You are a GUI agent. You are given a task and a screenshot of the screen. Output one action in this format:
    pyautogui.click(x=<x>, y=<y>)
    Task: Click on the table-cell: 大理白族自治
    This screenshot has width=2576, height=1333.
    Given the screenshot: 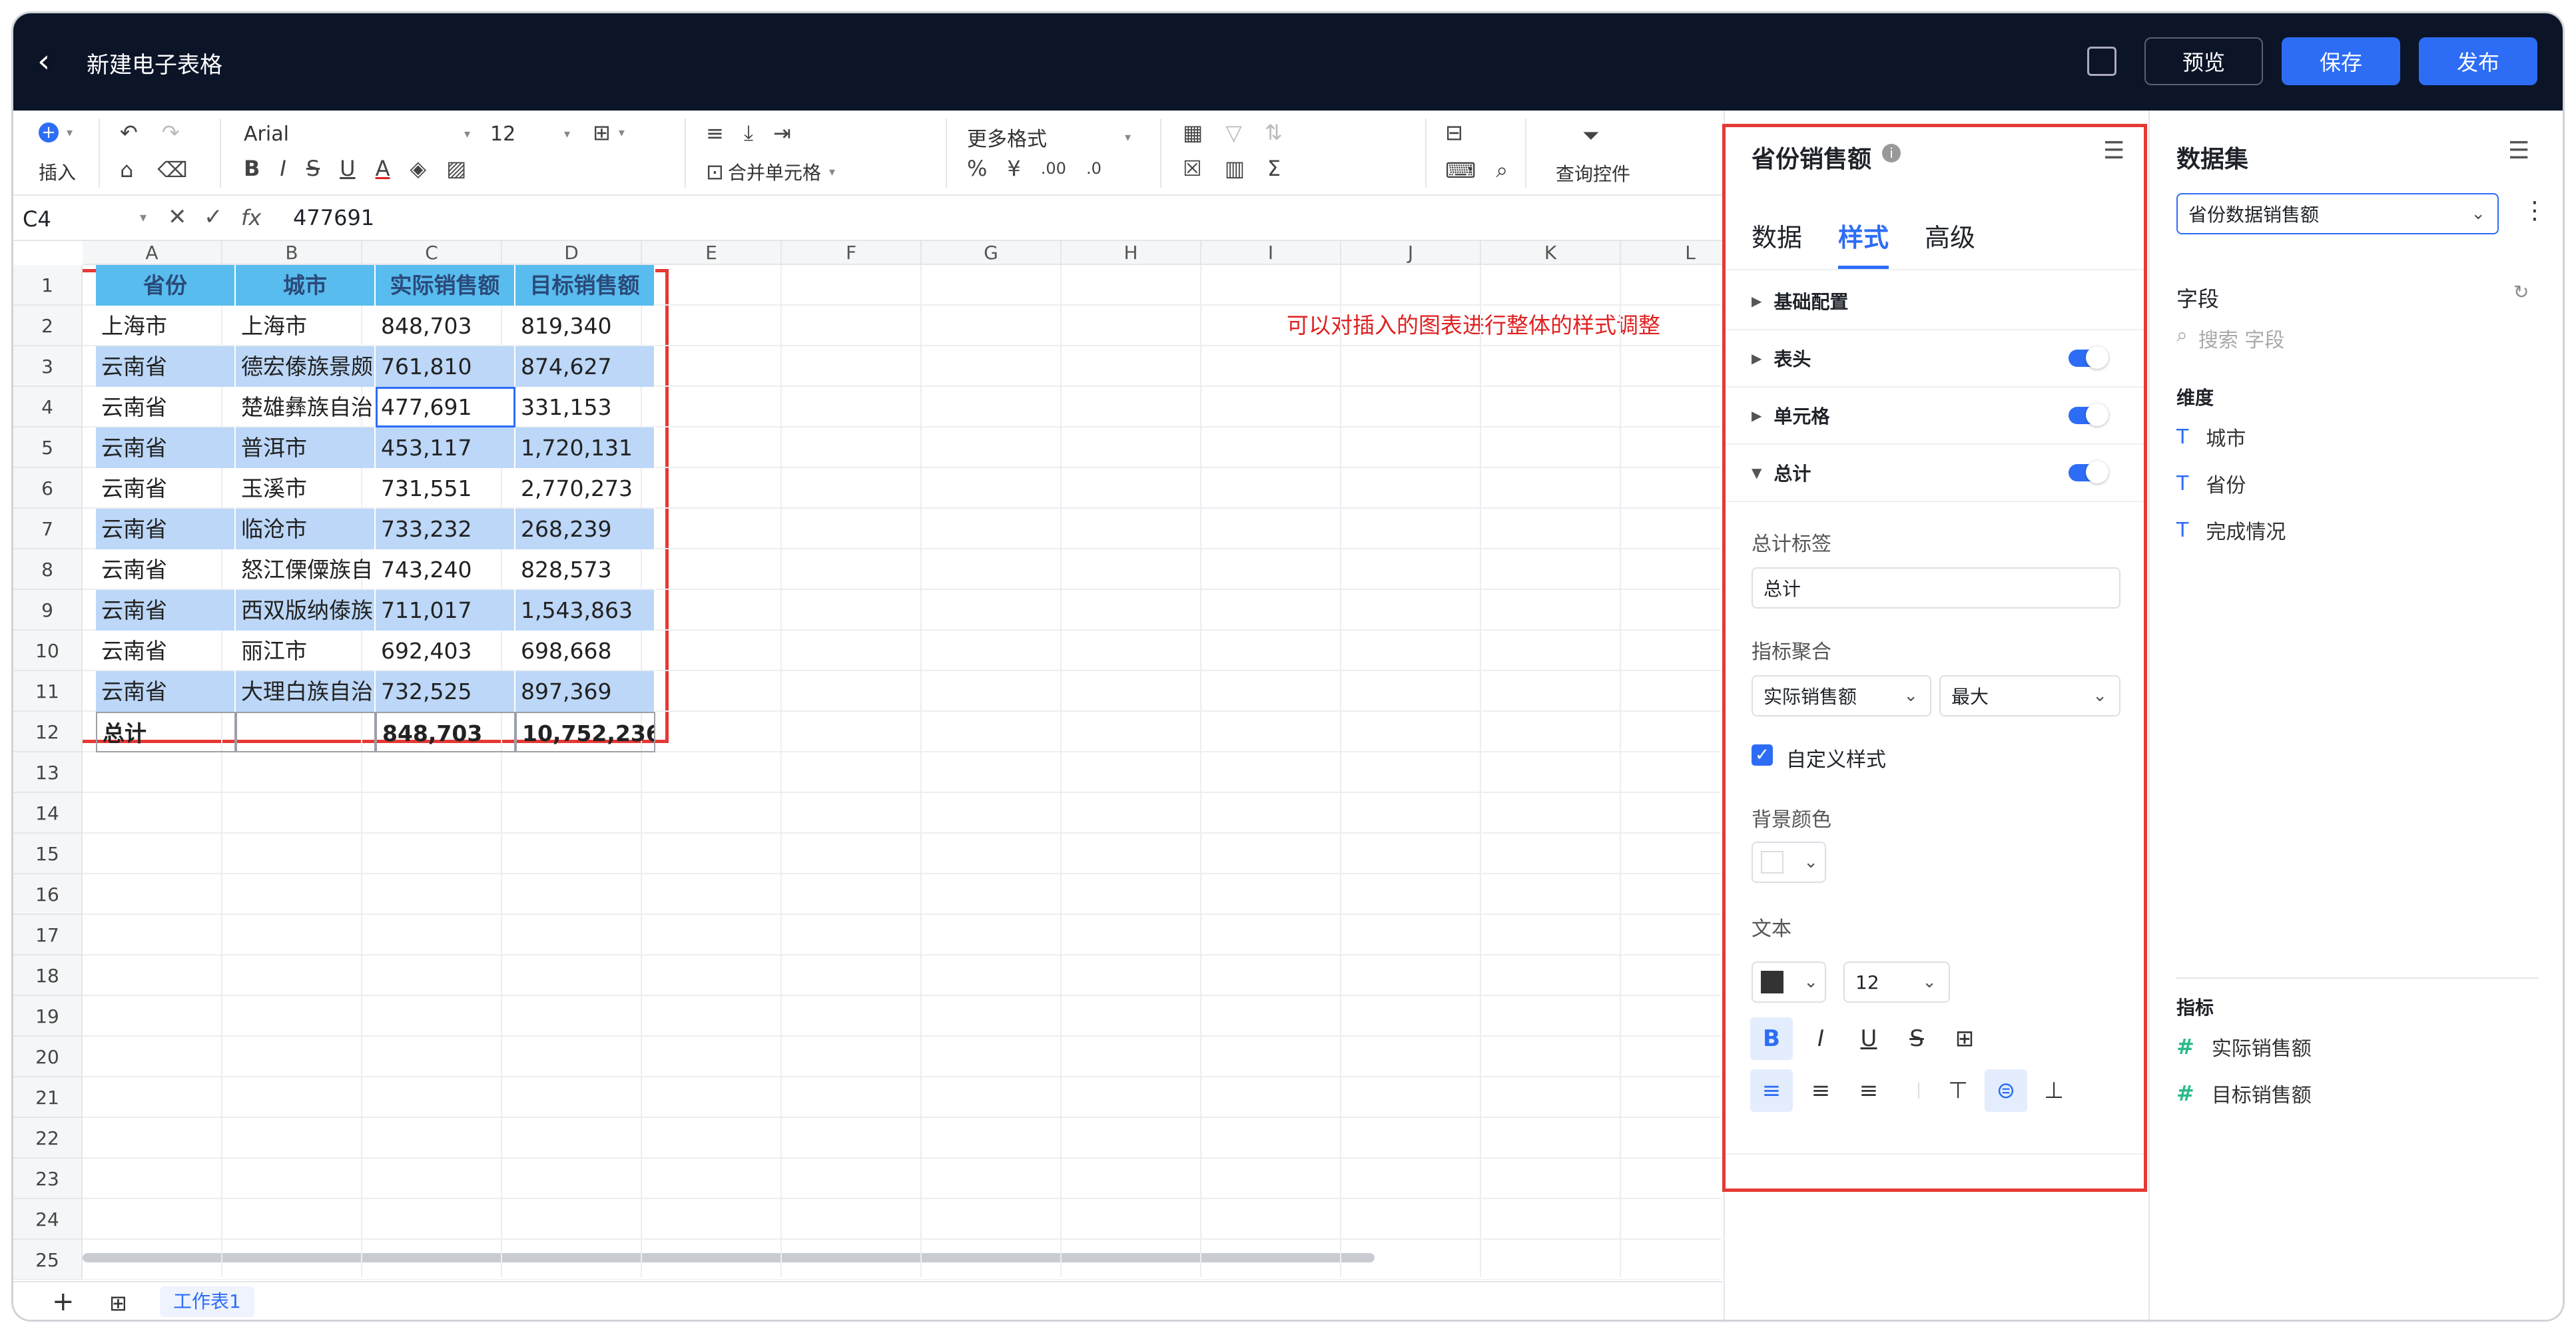 What is the action you would take?
    pyautogui.click(x=306, y=692)
    